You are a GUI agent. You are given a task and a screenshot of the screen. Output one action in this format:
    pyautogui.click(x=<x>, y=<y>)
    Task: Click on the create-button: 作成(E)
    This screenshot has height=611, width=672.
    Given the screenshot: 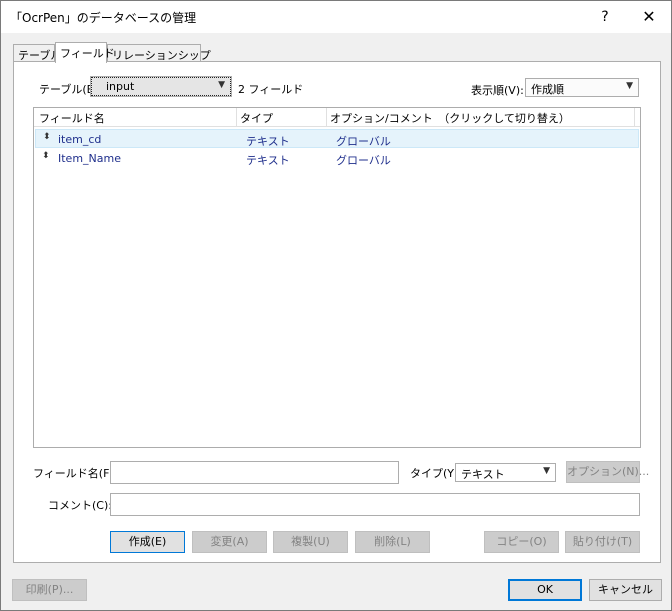 What is the action you would take?
    pyautogui.click(x=147, y=542)
    